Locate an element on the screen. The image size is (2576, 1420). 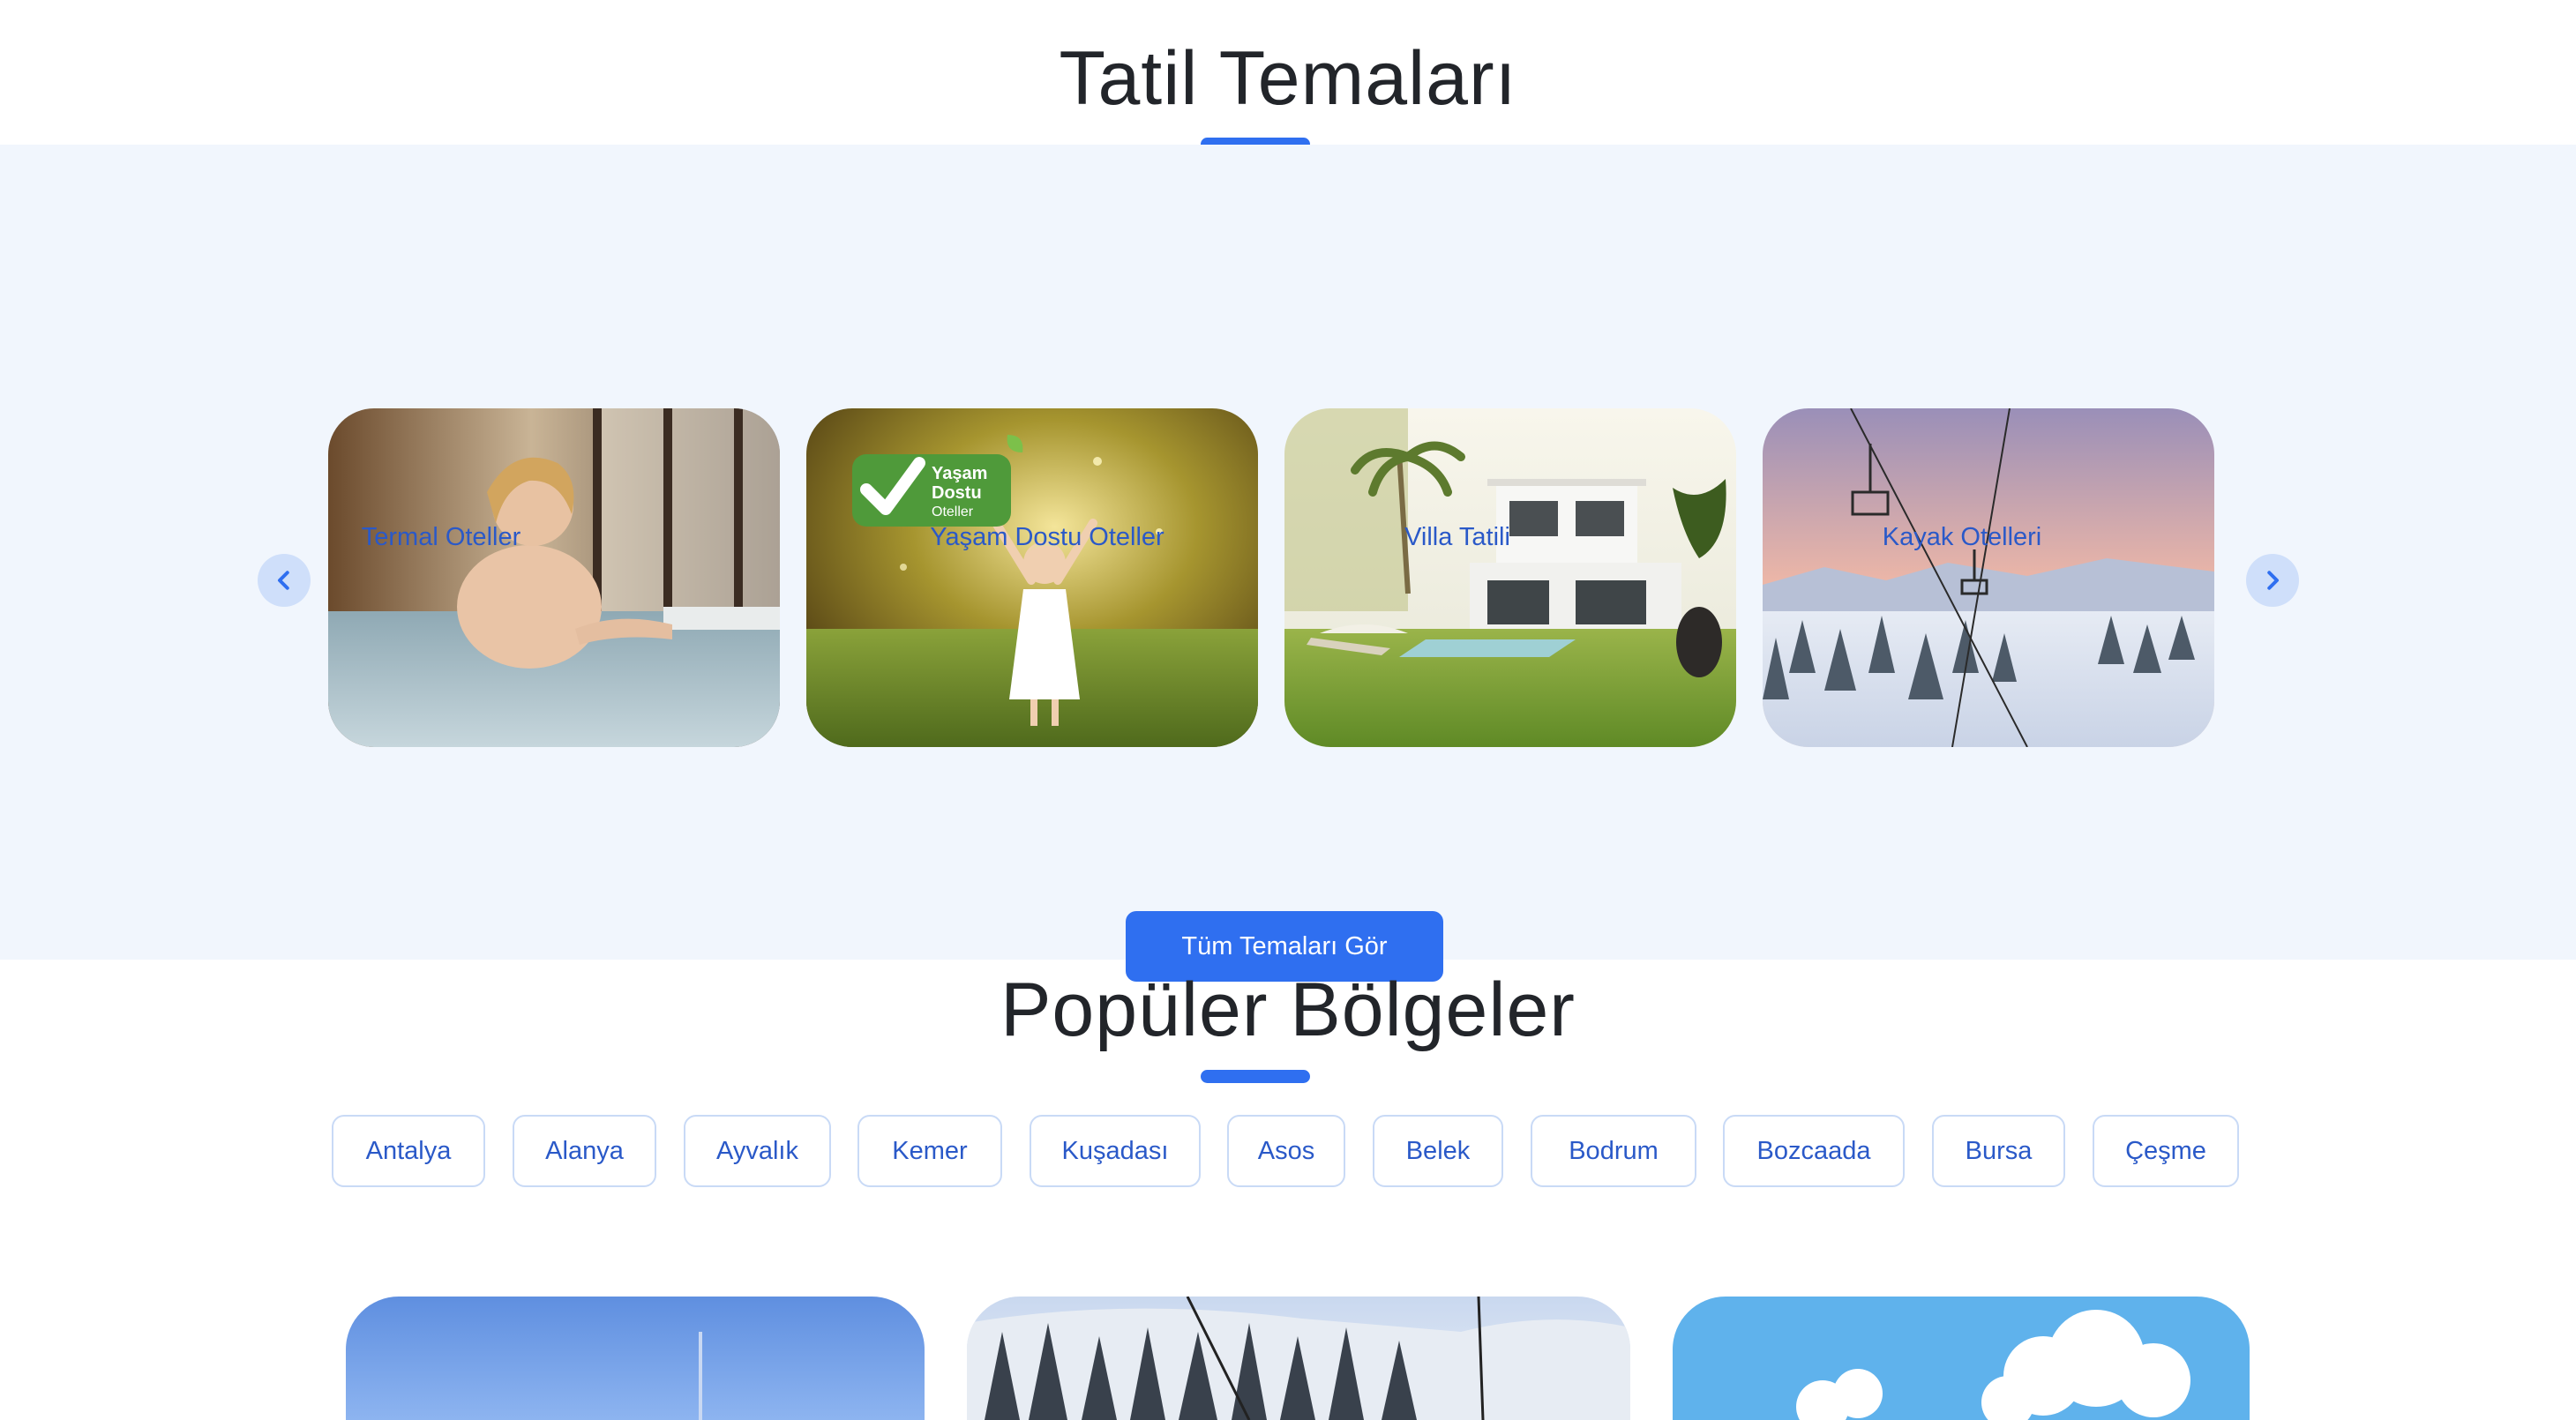
chevron-left-icon is located at coordinates (284, 580).